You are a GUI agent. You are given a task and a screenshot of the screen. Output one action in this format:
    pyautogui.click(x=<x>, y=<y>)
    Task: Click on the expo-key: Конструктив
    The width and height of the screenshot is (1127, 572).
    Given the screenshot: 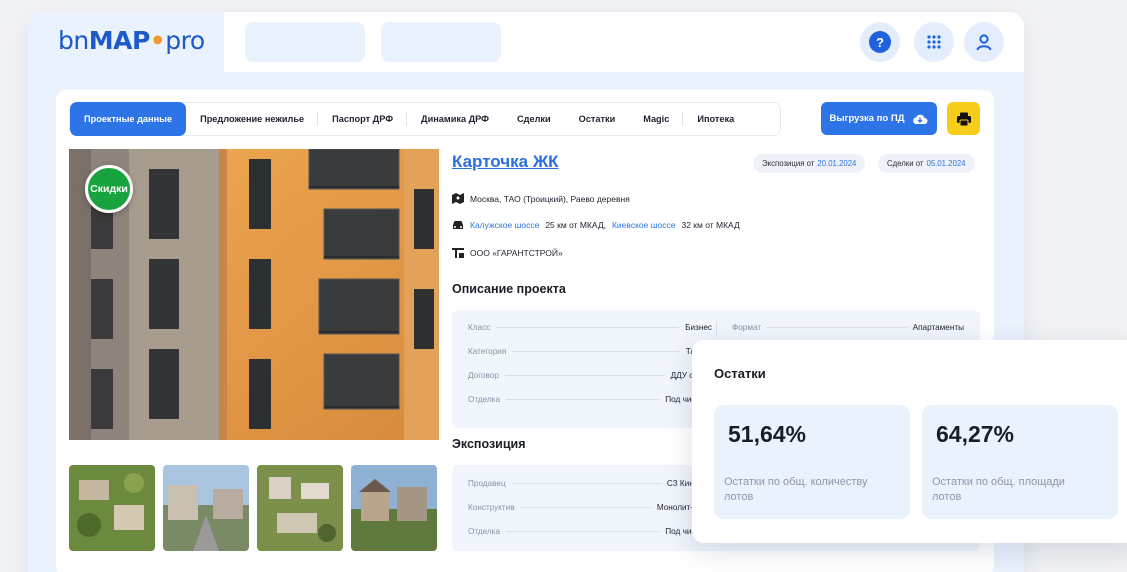 What is the action you would take?
    pyautogui.click(x=491, y=507)
    